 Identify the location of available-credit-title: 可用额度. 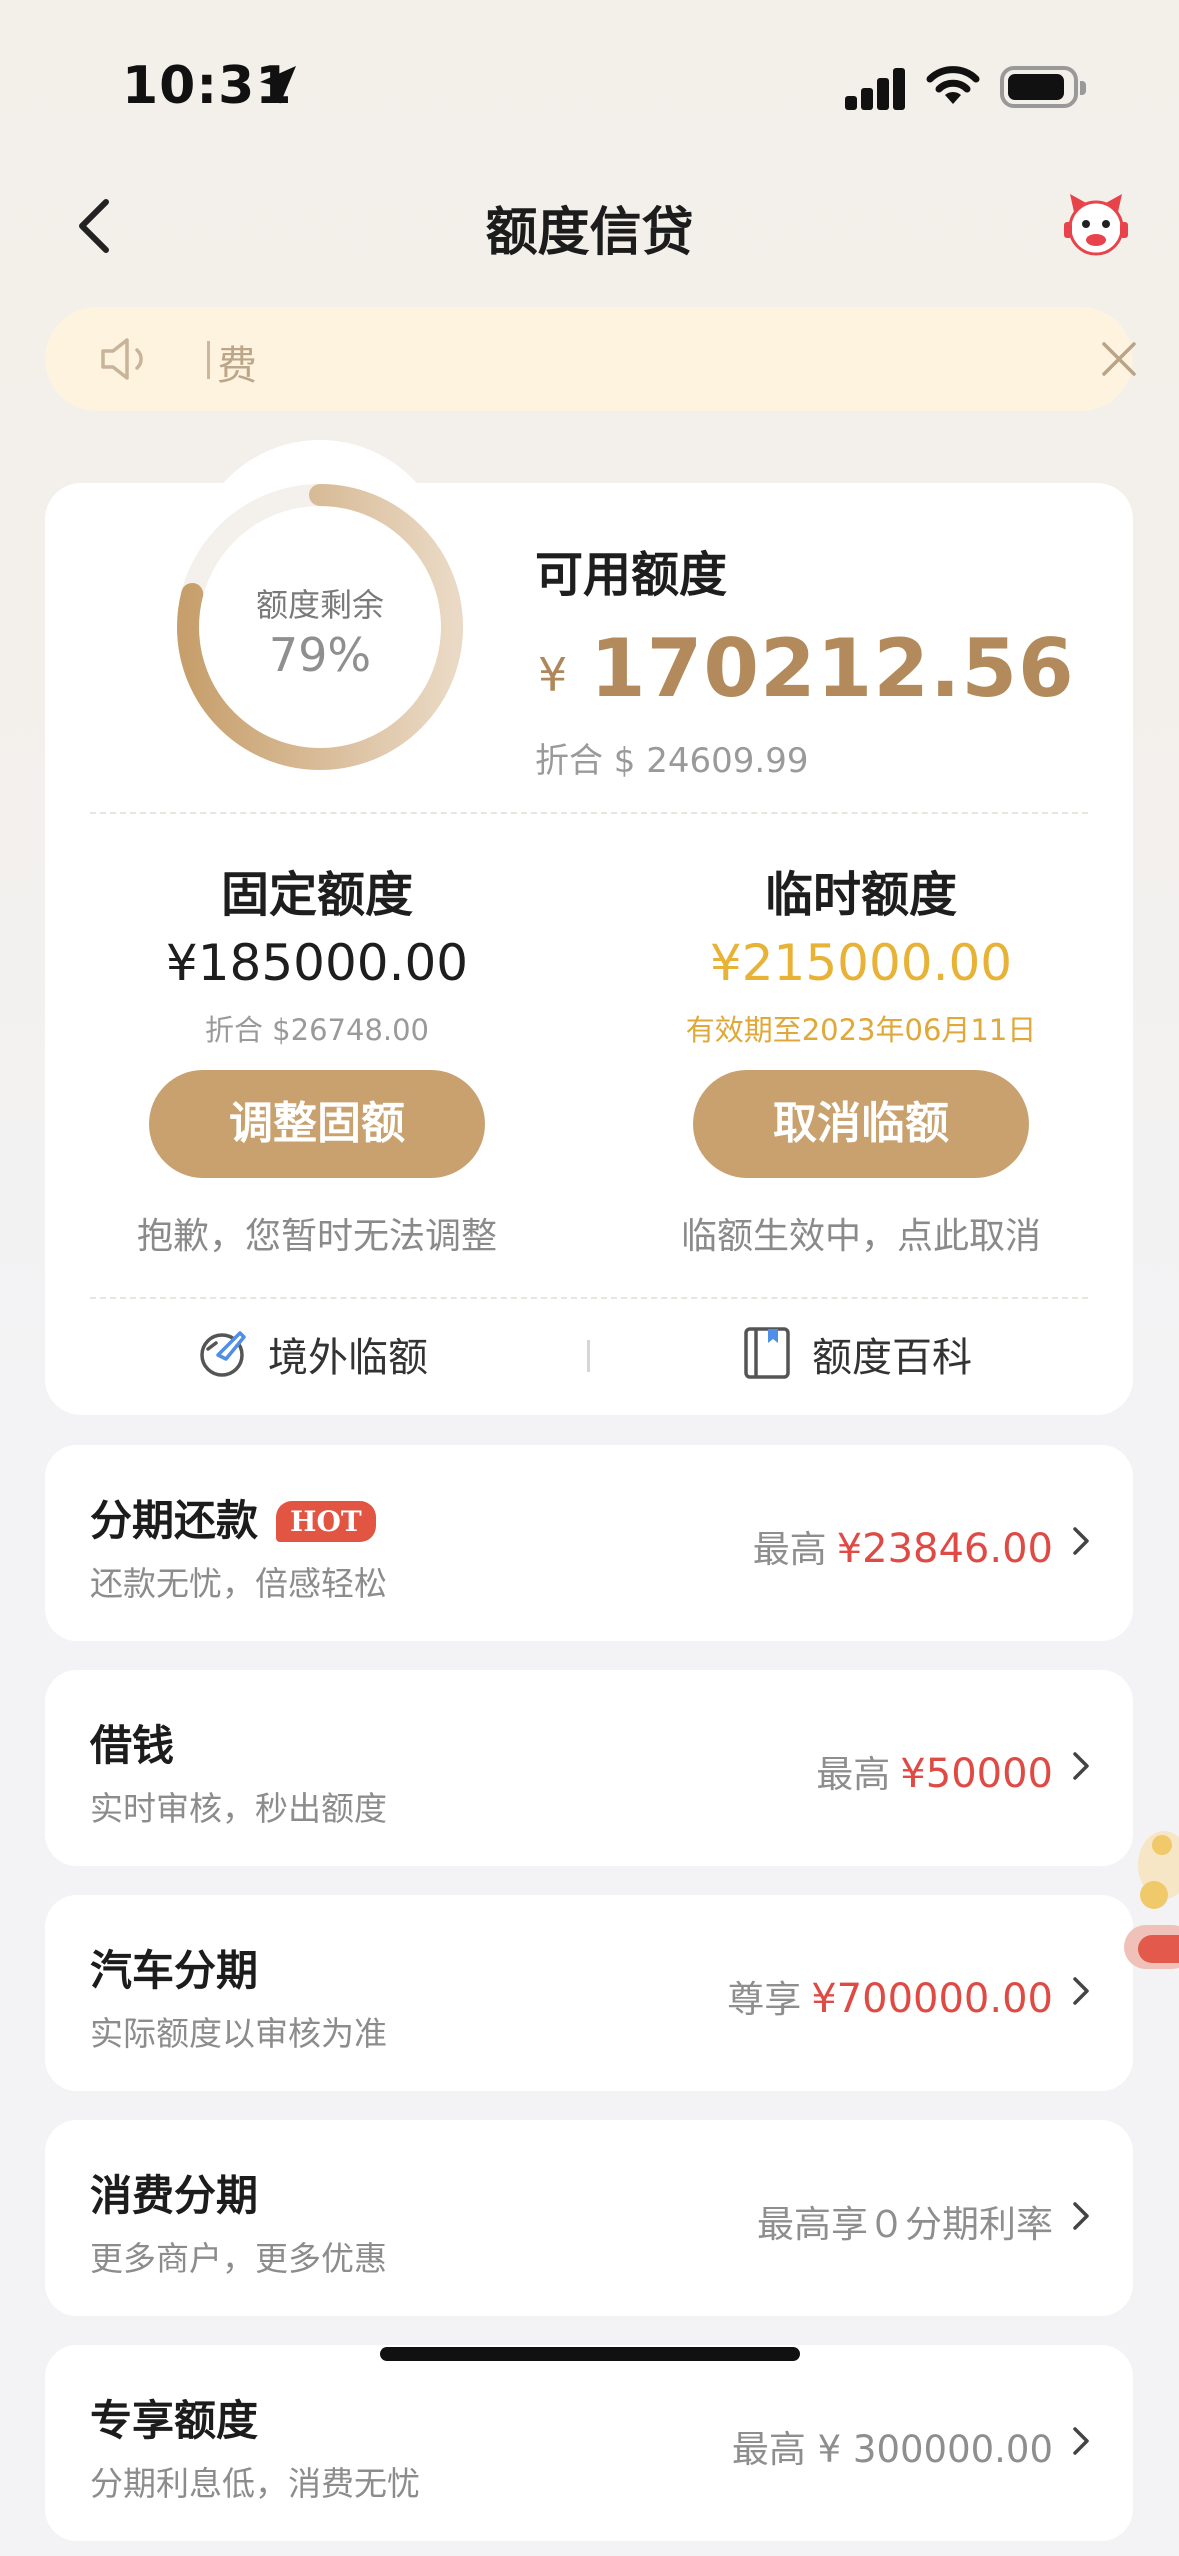
(631, 575).